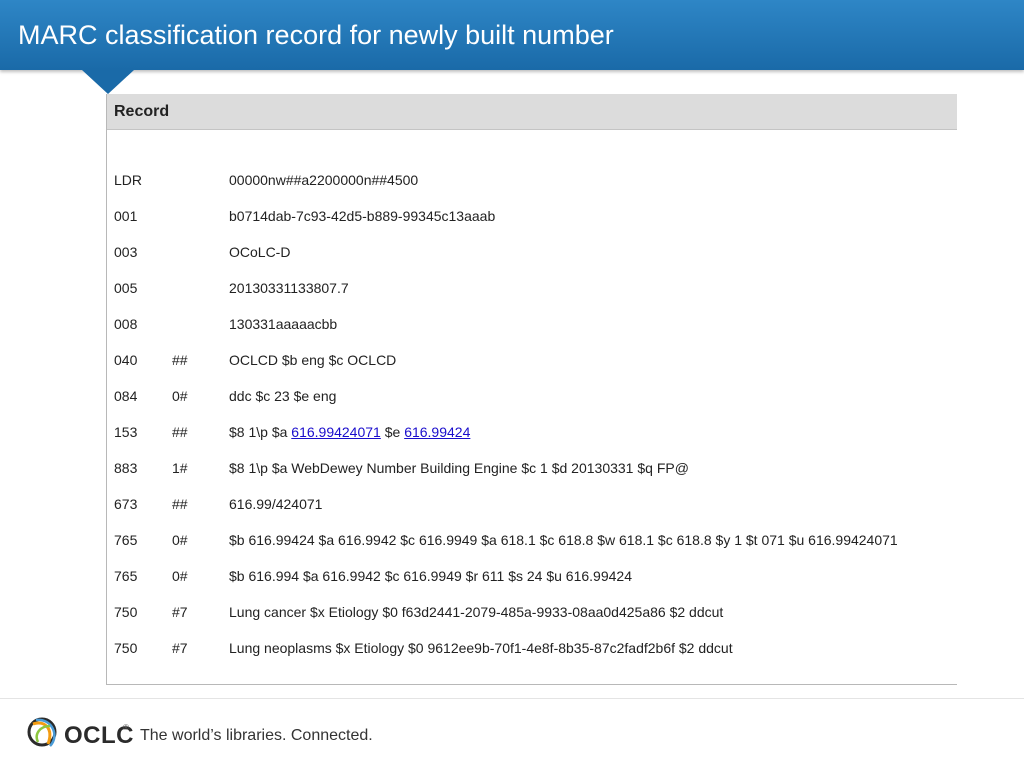  Describe the element at coordinates (512, 698) in the screenshot. I see `footer-divider` at that location.